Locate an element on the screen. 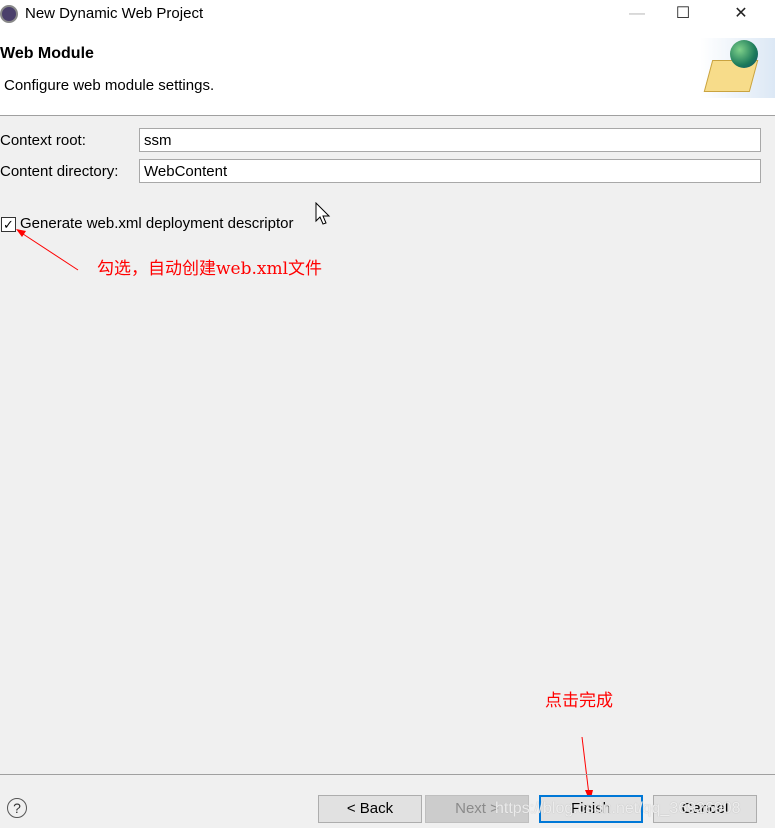 The height and width of the screenshot is (828, 775). footer-divider is located at coordinates (387, 774).